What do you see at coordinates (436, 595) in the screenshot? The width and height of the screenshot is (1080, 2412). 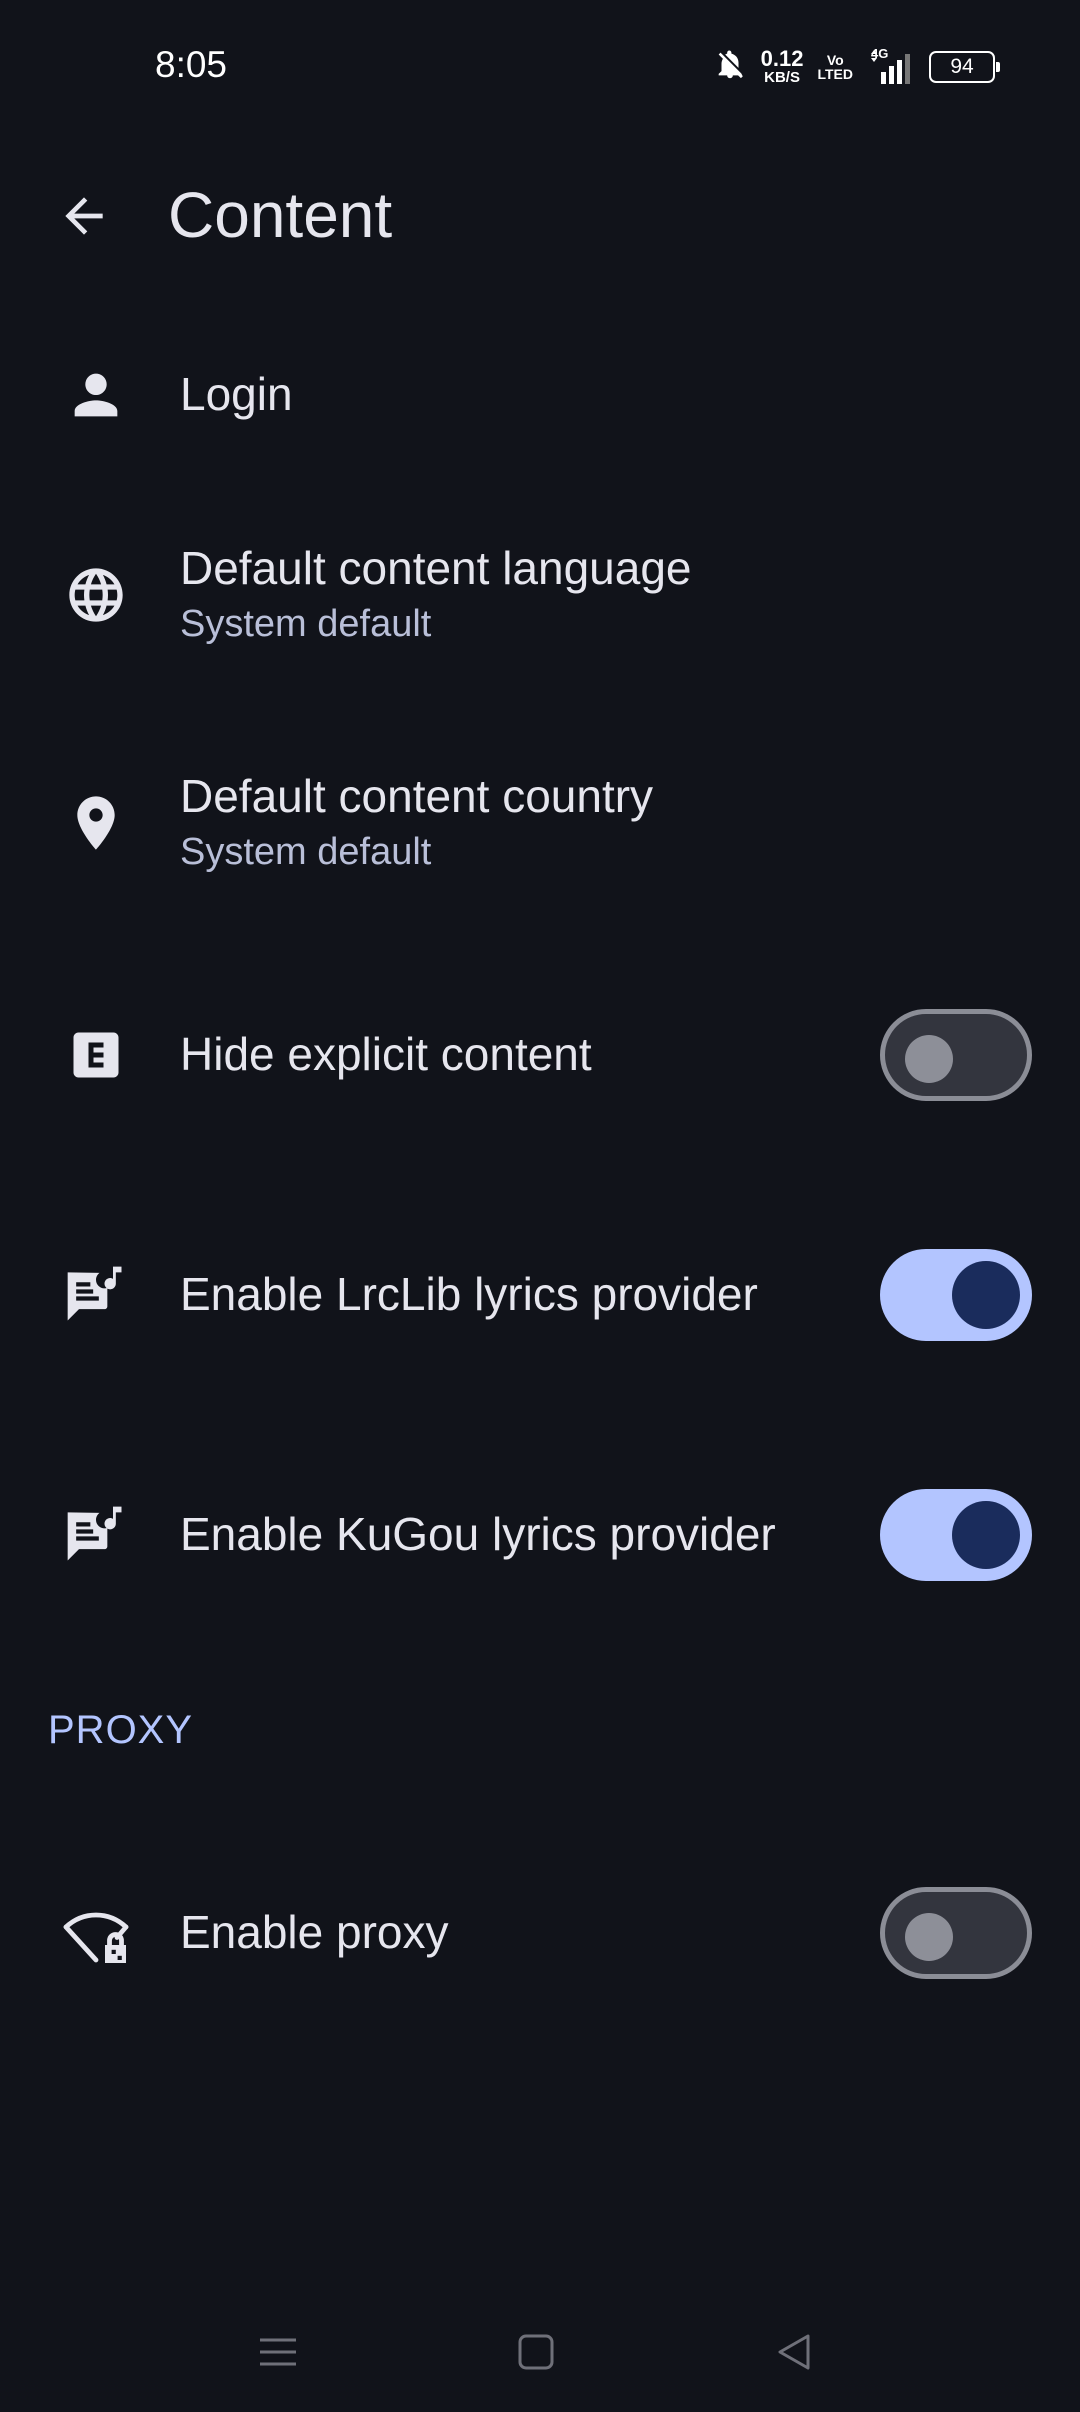 I see `setting-text: Default content language System default` at bounding box center [436, 595].